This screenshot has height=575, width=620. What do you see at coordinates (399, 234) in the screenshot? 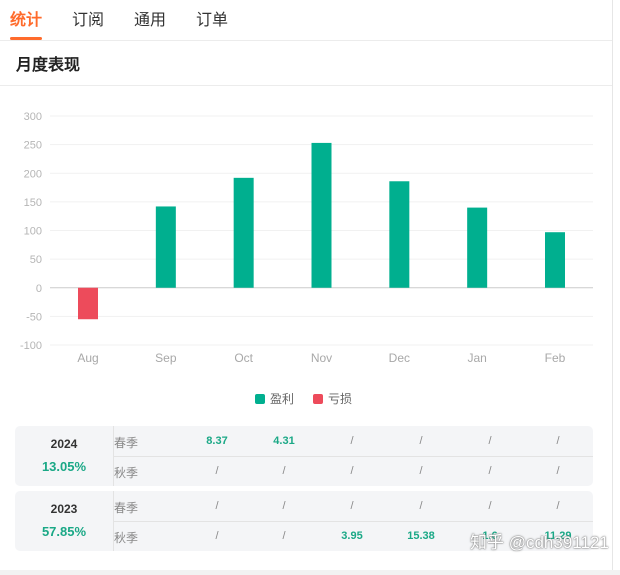
I see `bar-dec` at bounding box center [399, 234].